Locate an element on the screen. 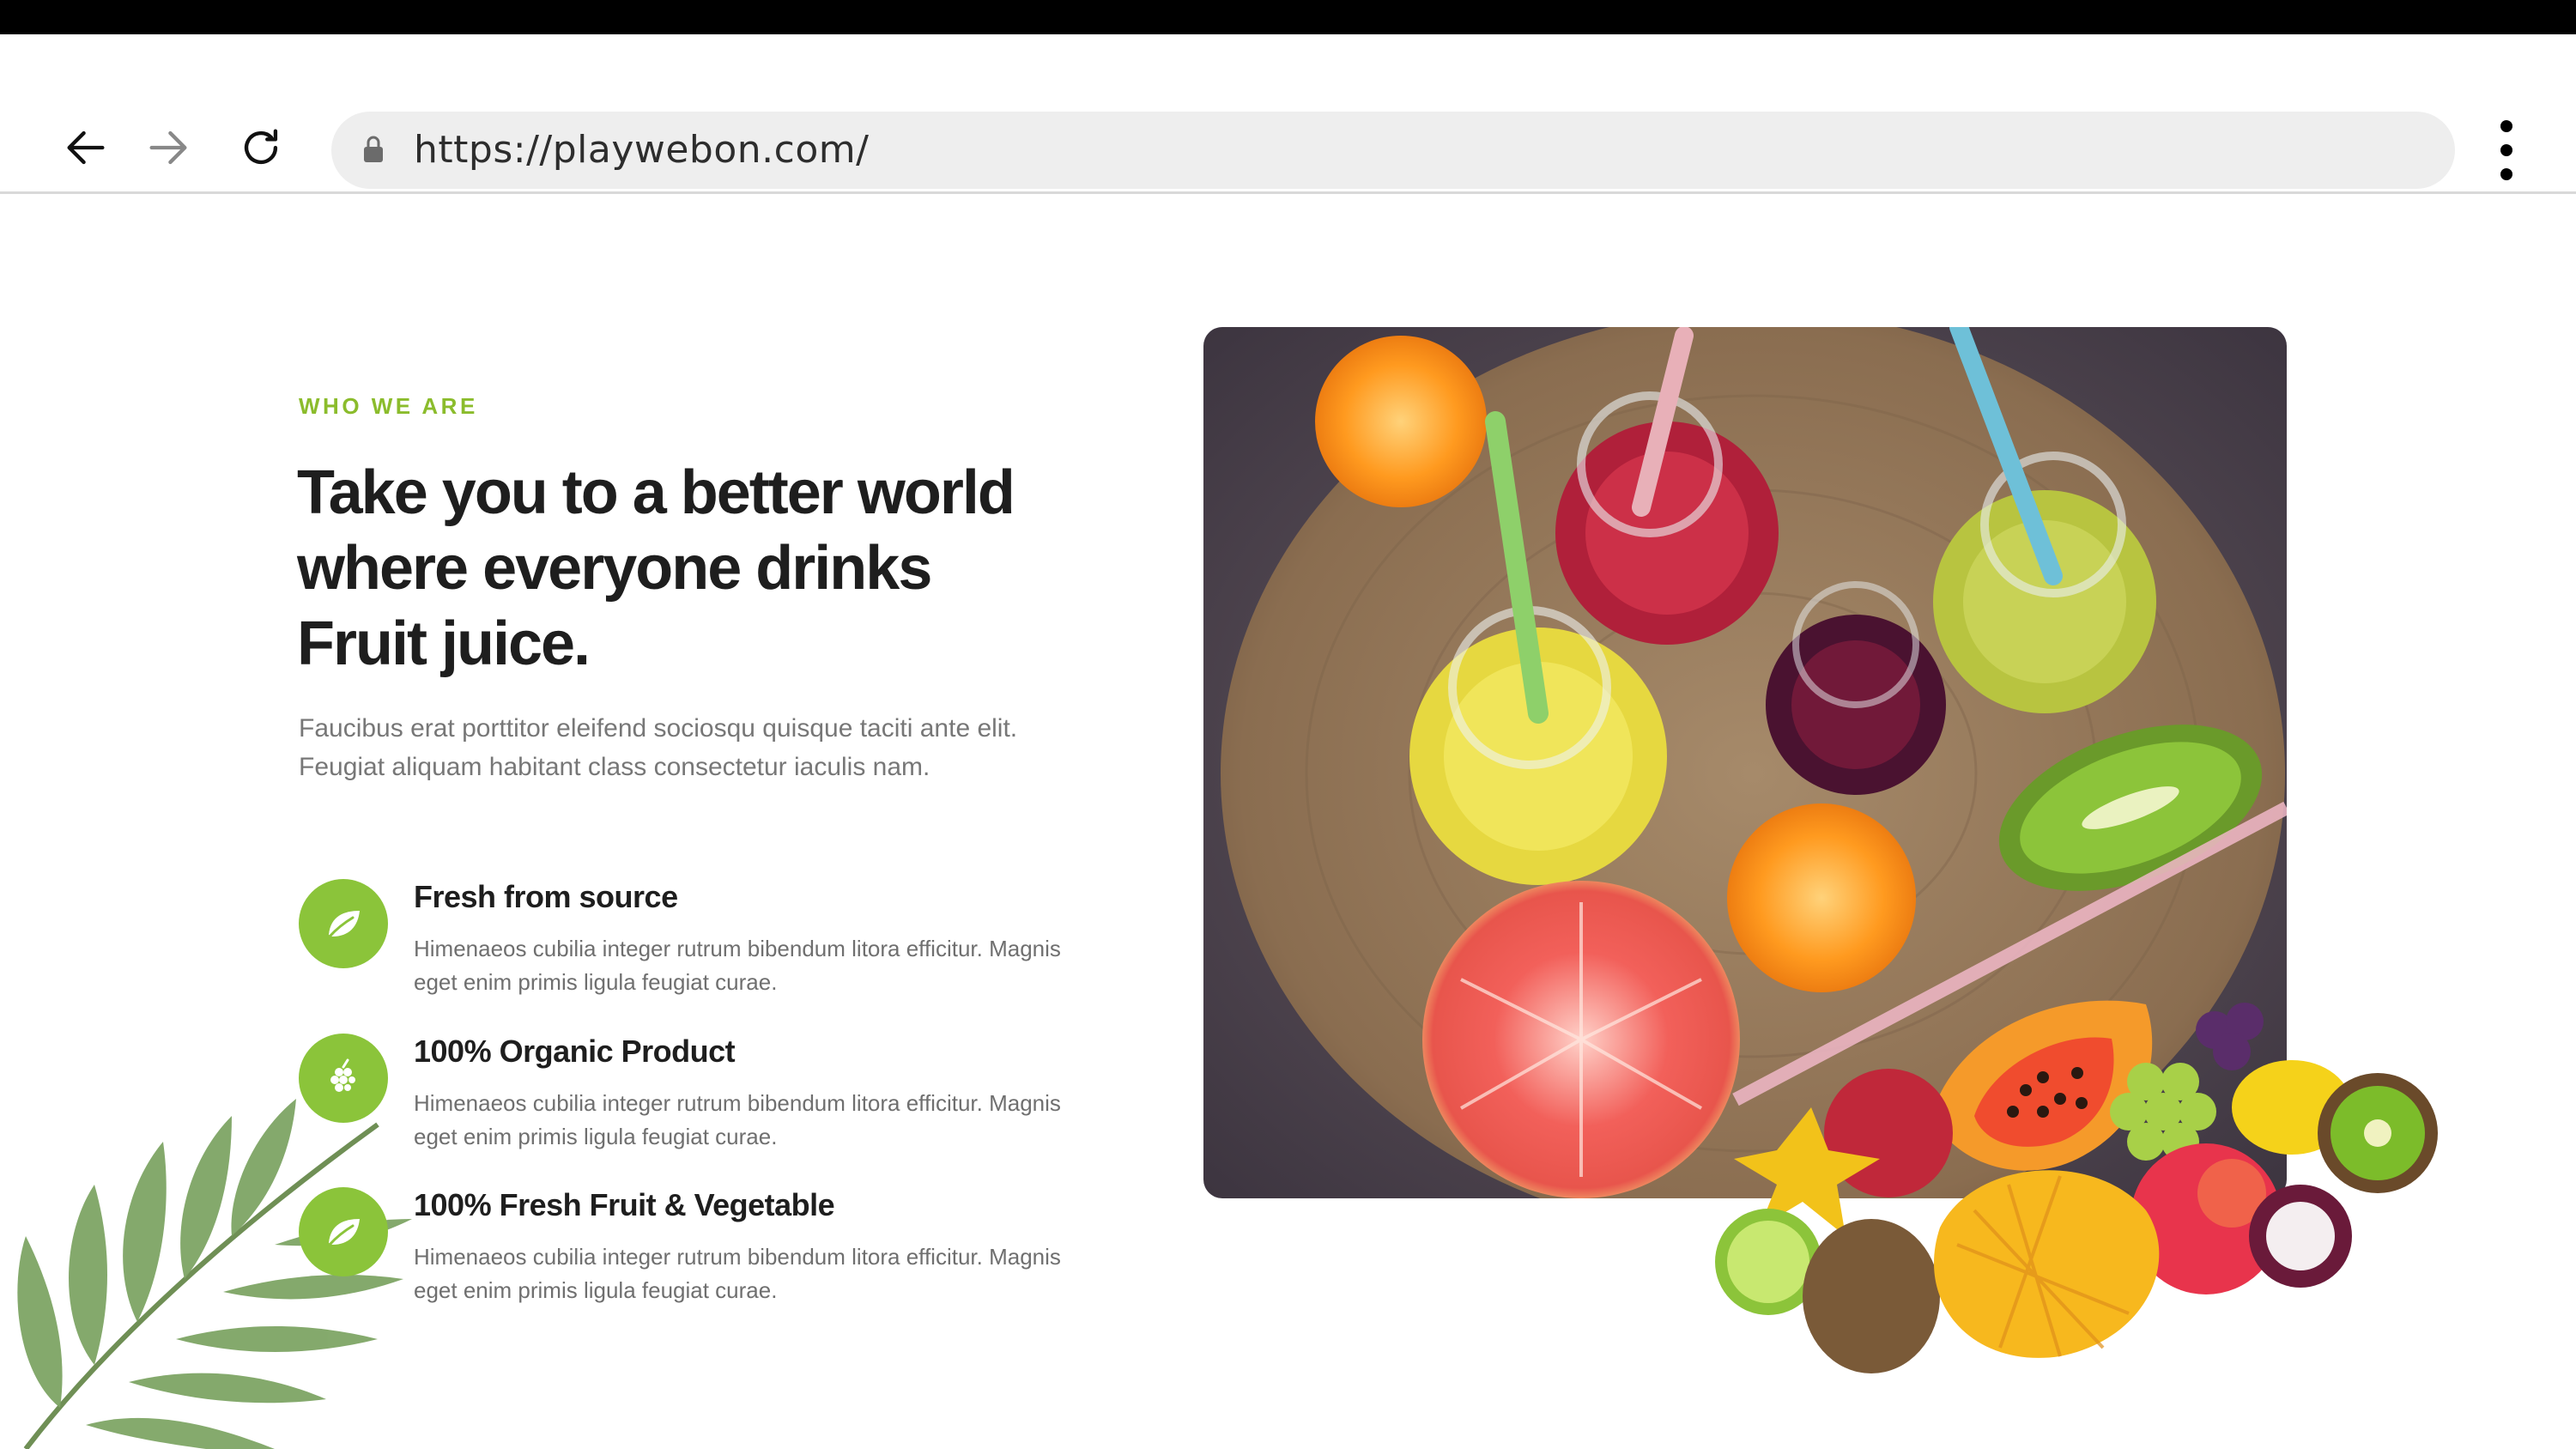  address-bar: https://playwebon.com/ is located at coordinates (1393, 150).